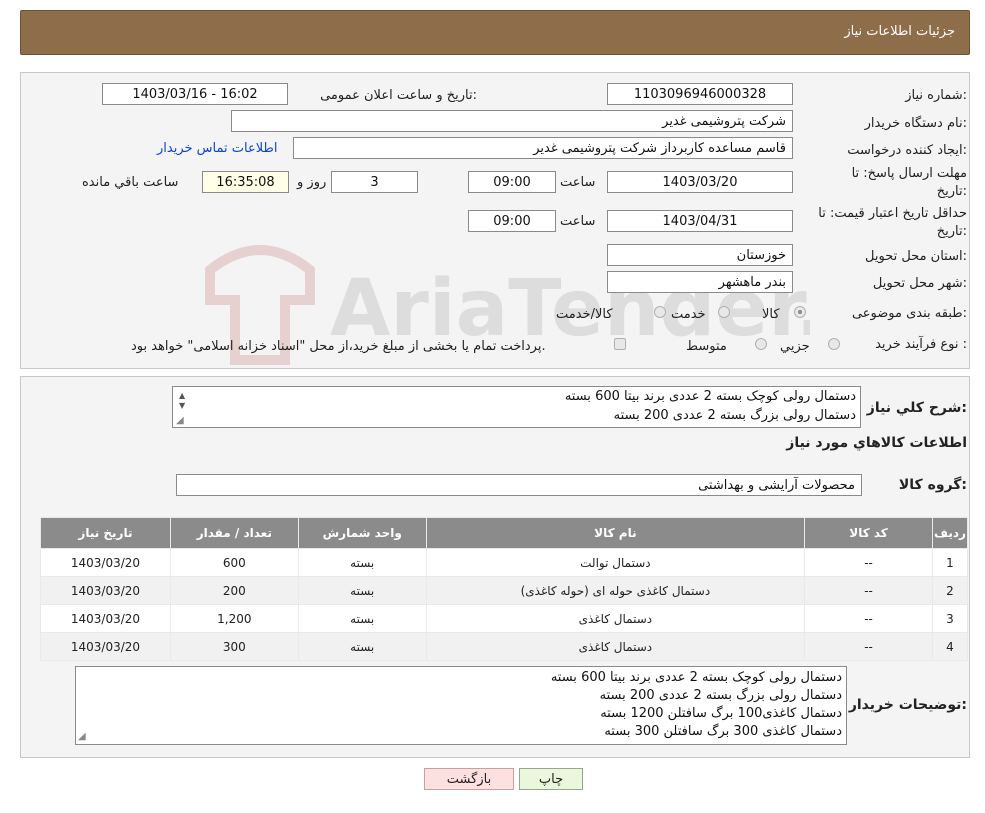  What do you see at coordinates (949, 562) in the screenshot?
I see `cell-row: 1` at bounding box center [949, 562].